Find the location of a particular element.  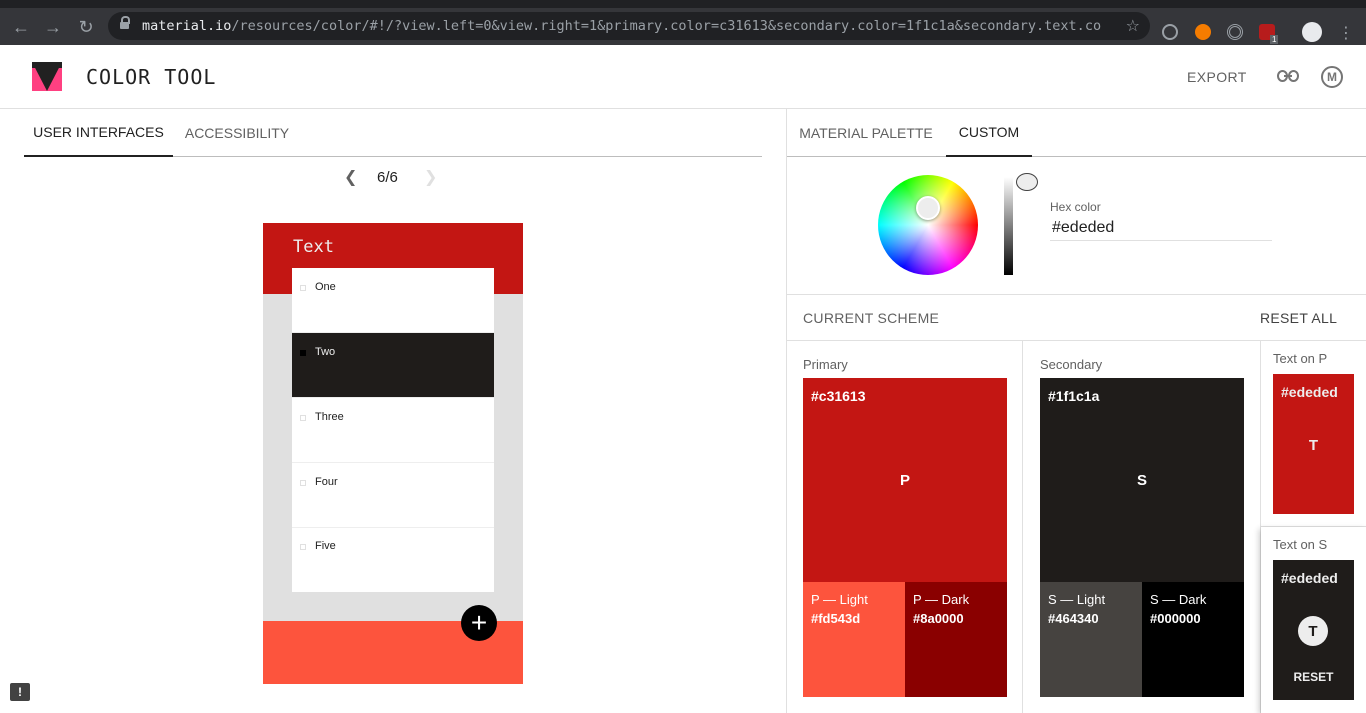

more-menu-icon: ⋮ is located at coordinates (1346, 33).